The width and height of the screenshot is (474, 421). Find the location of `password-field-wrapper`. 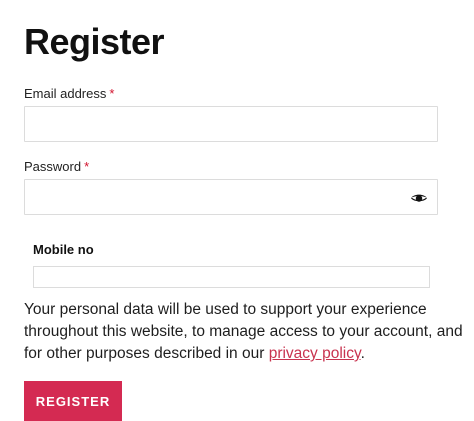

password-field-wrapper is located at coordinates (231, 197).